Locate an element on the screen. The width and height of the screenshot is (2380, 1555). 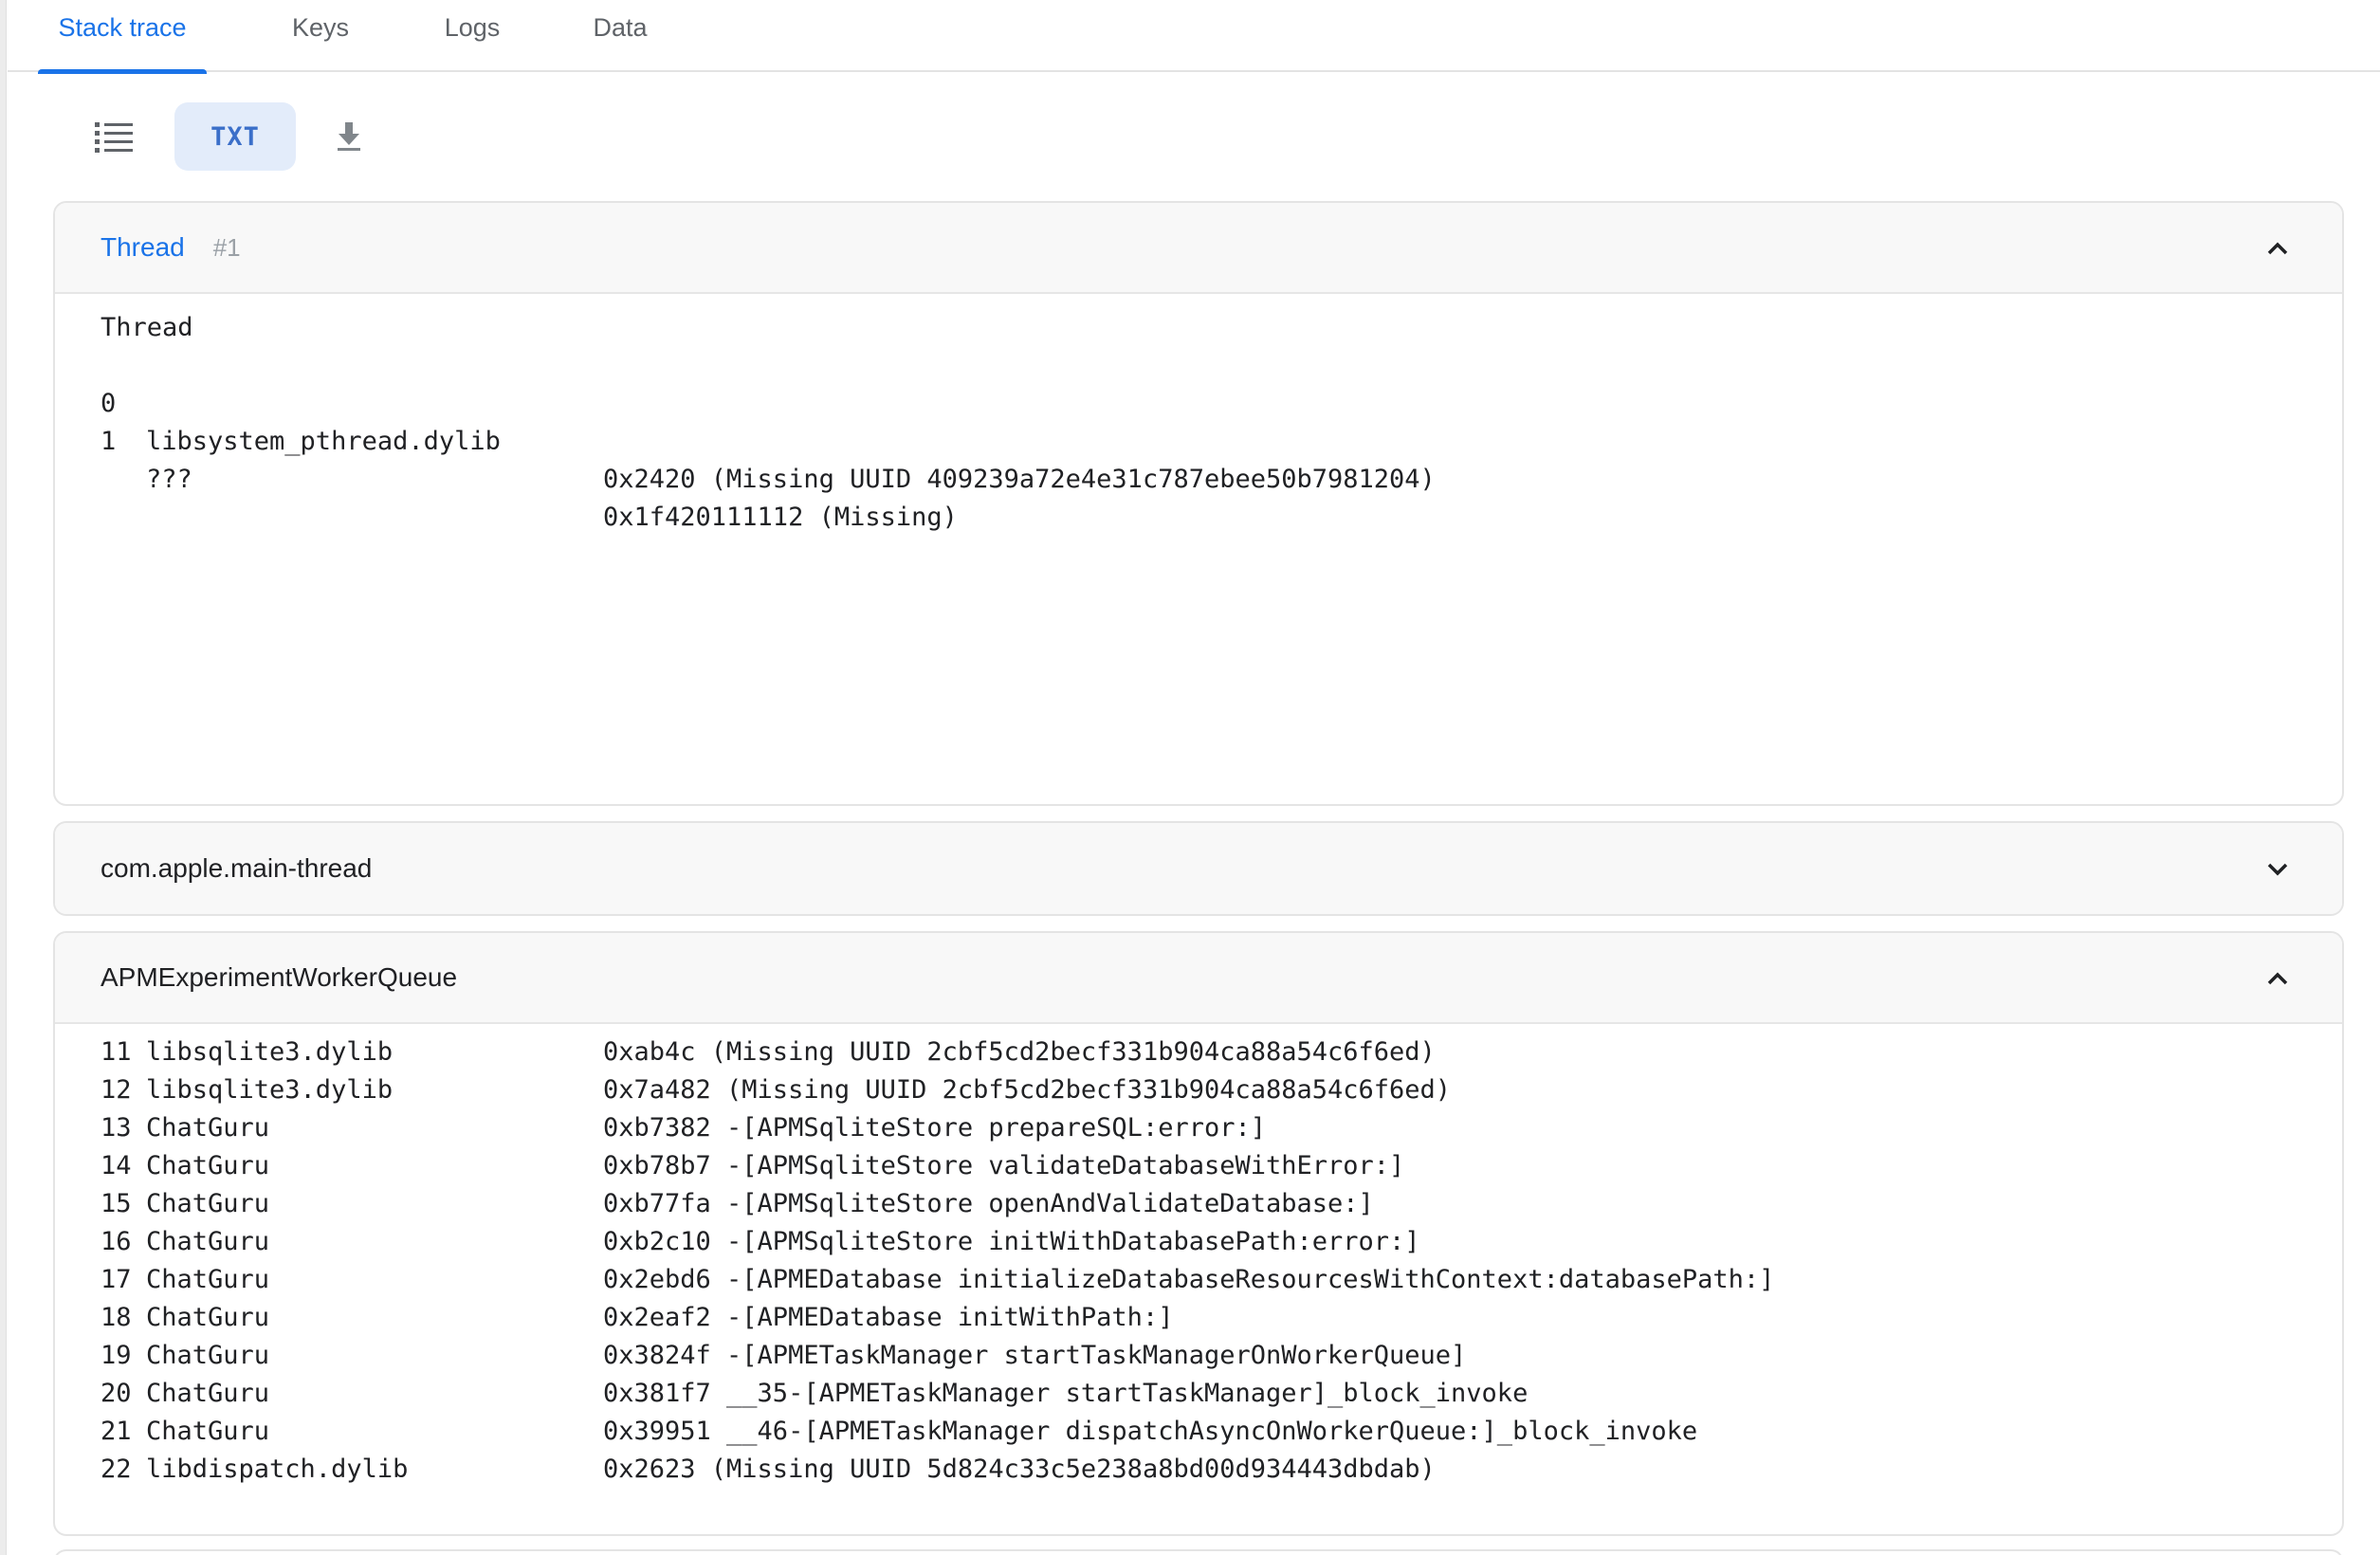
download-button is located at coordinates (349, 136).